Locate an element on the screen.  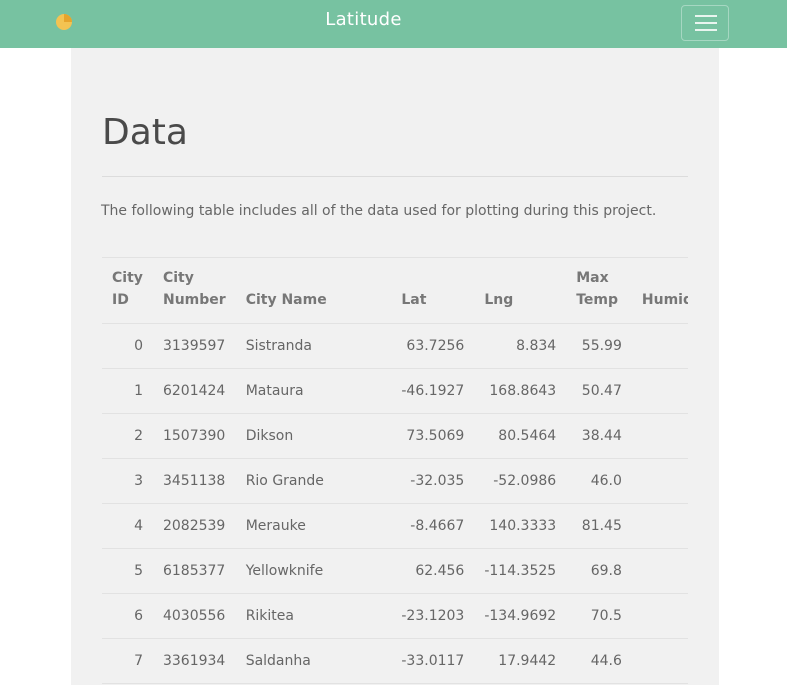
table-row: 7 3361934 Saldanha -33.0117 17.9442 44.6 is located at coordinates (395, 661).